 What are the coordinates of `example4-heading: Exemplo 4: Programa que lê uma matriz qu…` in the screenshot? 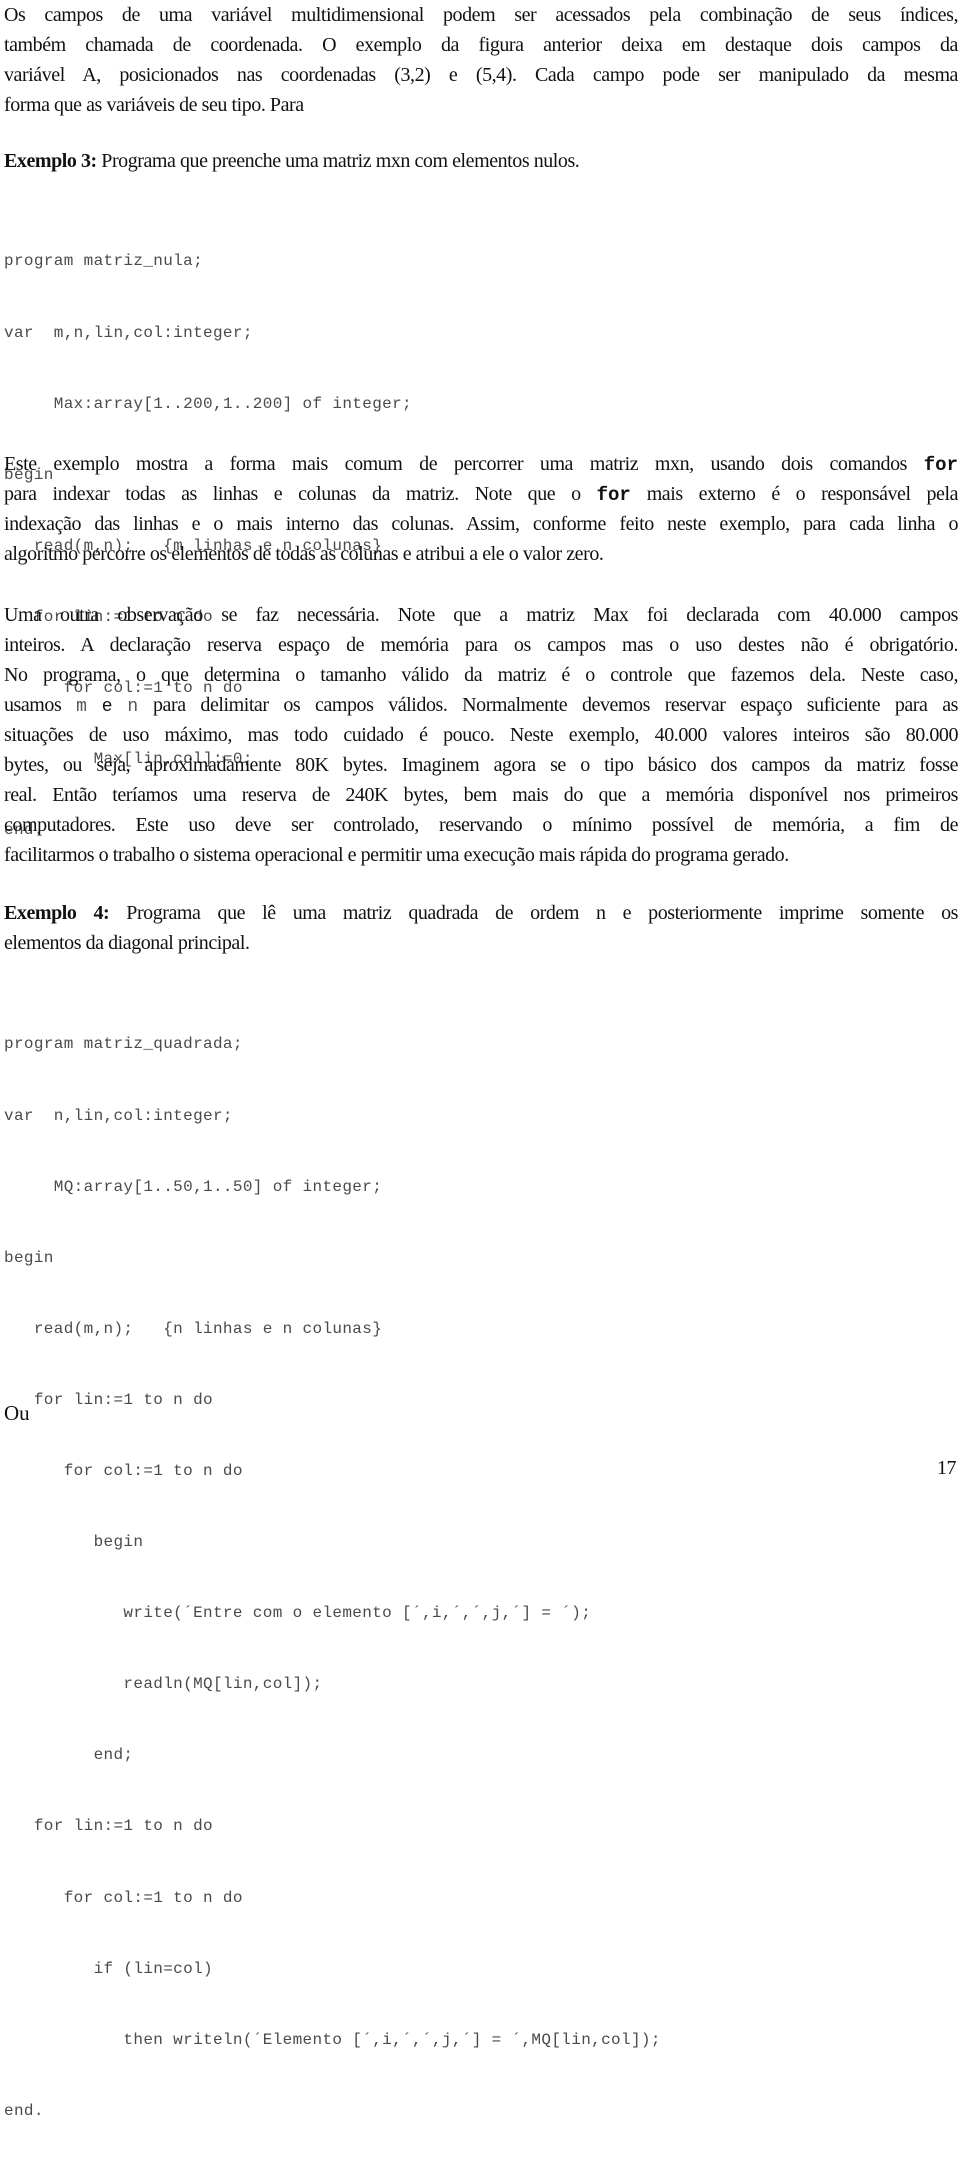 It's located at (481, 928).